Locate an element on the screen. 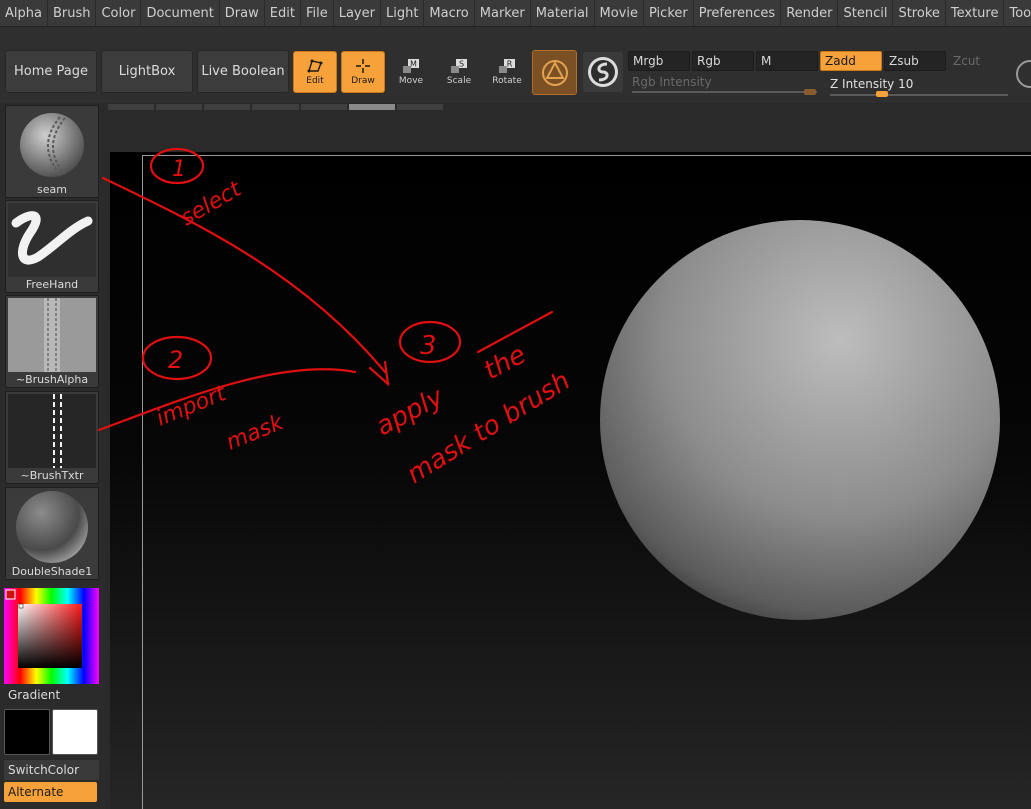  alpha-thumbnail: ~BrushAlpha is located at coordinates (52, 341).